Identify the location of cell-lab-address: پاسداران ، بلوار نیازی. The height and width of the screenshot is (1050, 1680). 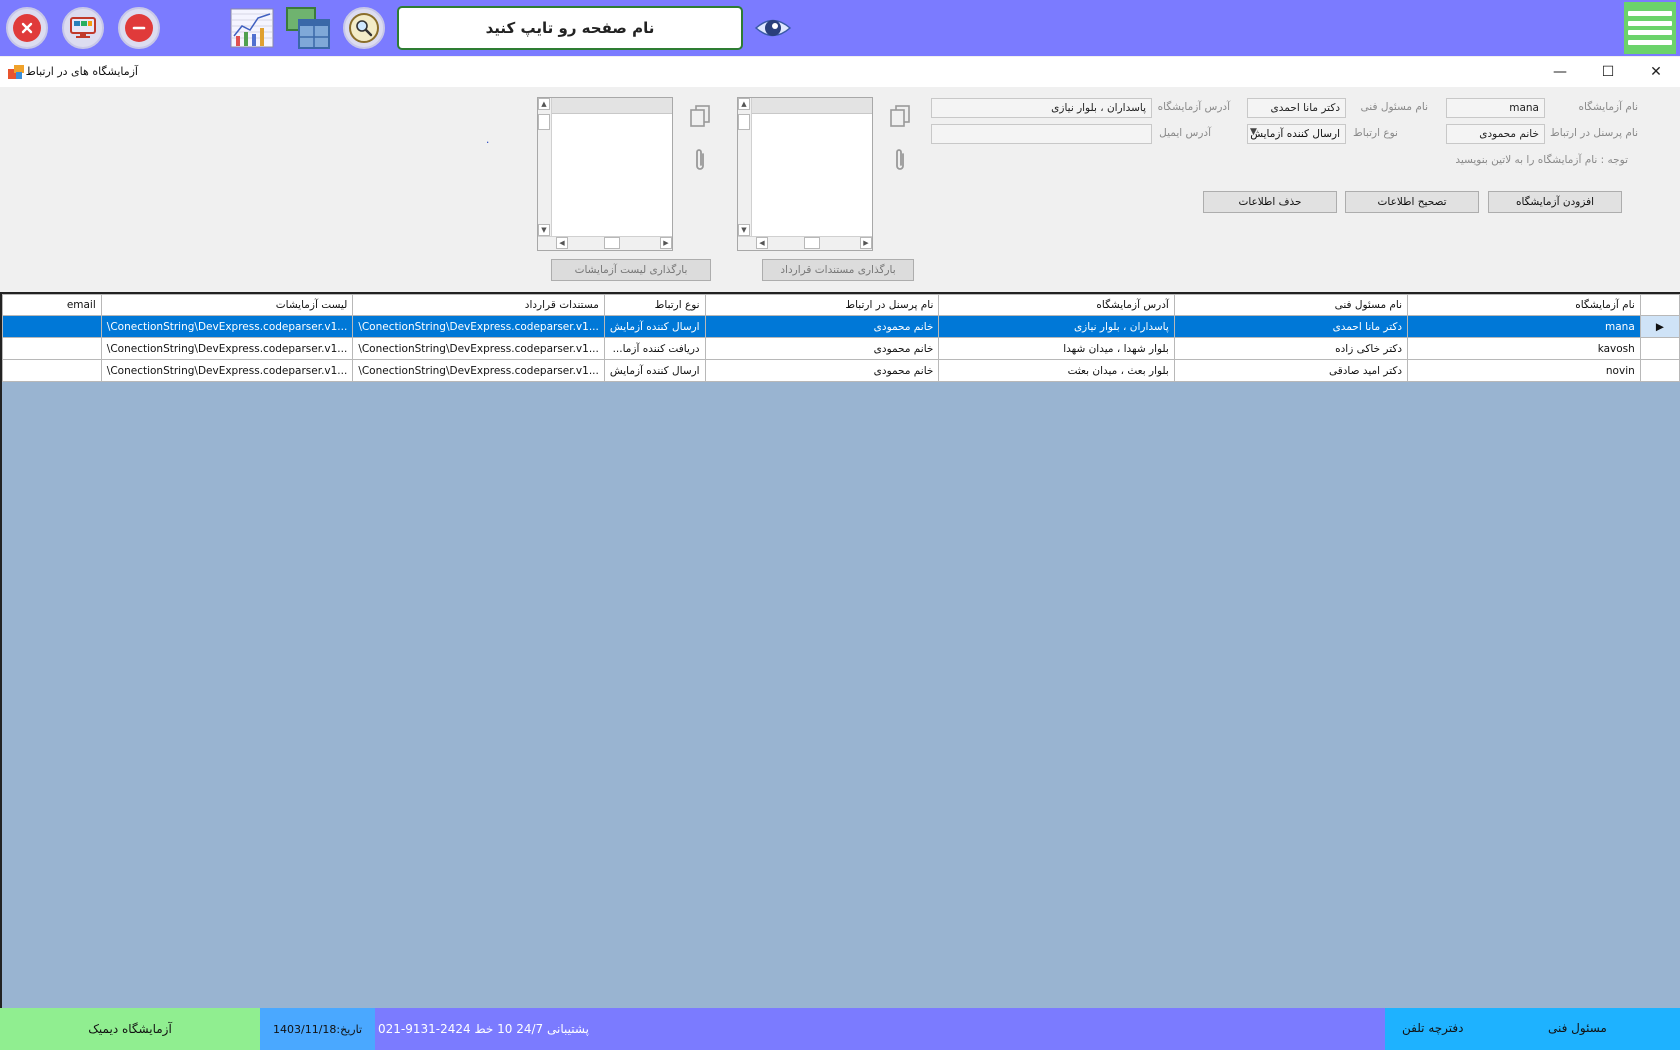
(1056, 326).